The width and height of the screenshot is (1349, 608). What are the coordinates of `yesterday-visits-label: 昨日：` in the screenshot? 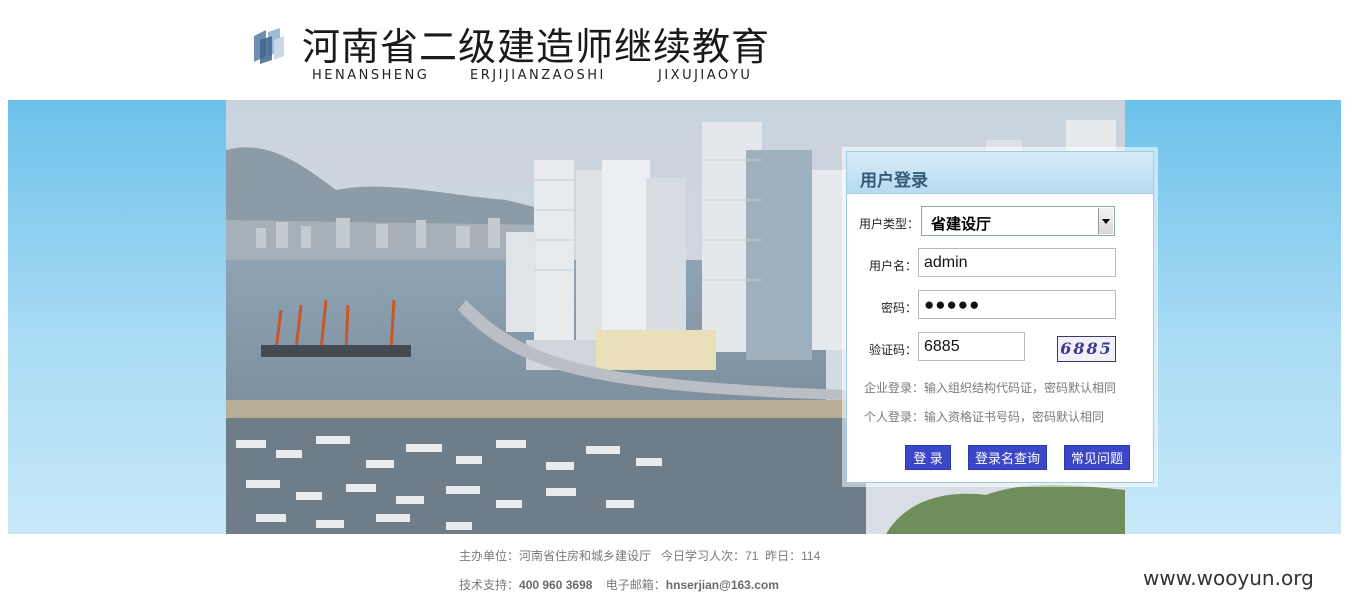 It's located at (783, 556).